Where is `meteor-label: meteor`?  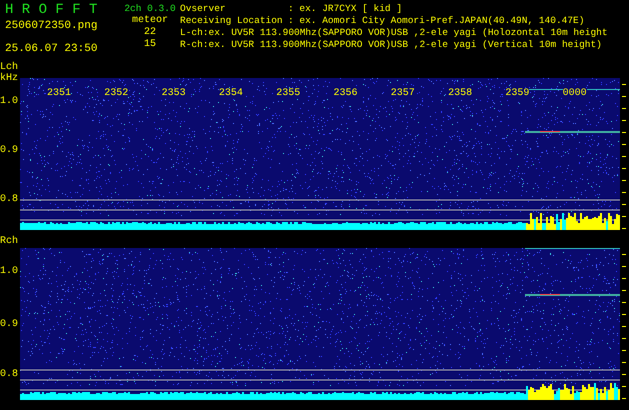 meteor-label: meteor is located at coordinates (150, 21).